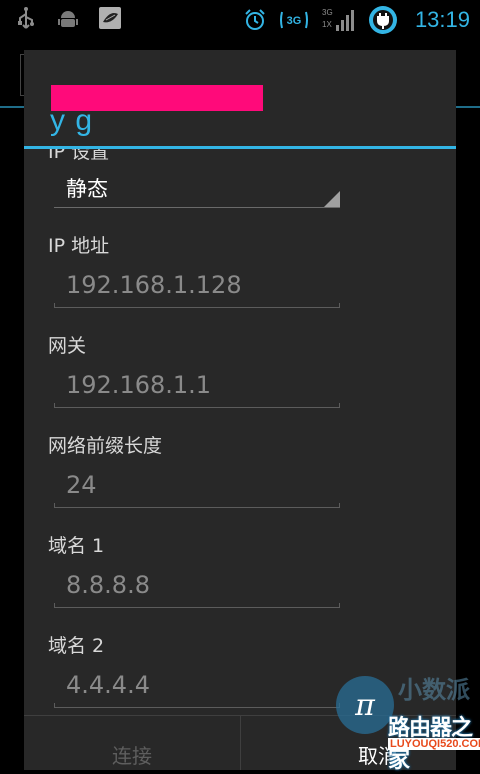 This screenshot has height=774, width=480. What do you see at coordinates (132, 743) in the screenshot?
I see `connect-button: 连接` at bounding box center [132, 743].